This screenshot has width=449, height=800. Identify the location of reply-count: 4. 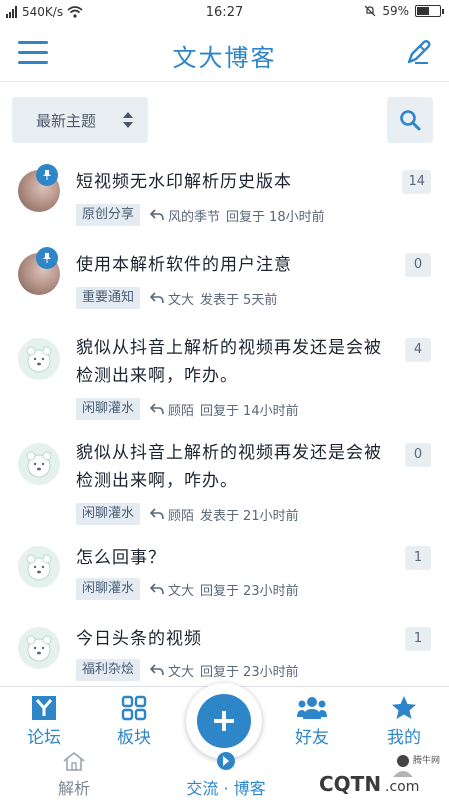
(418, 350).